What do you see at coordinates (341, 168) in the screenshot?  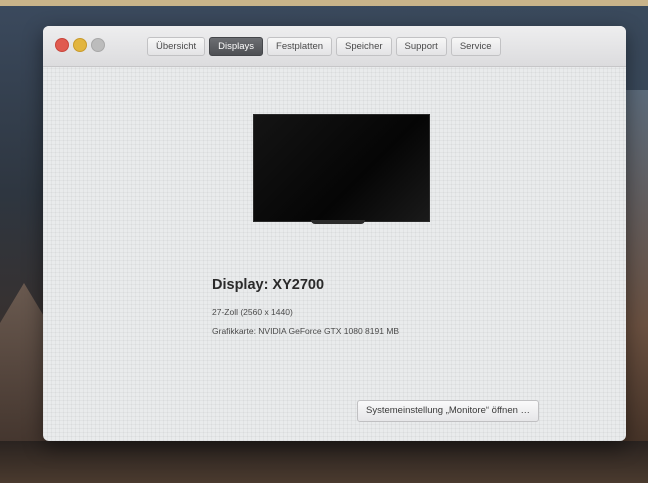 I see `monitor-icon` at bounding box center [341, 168].